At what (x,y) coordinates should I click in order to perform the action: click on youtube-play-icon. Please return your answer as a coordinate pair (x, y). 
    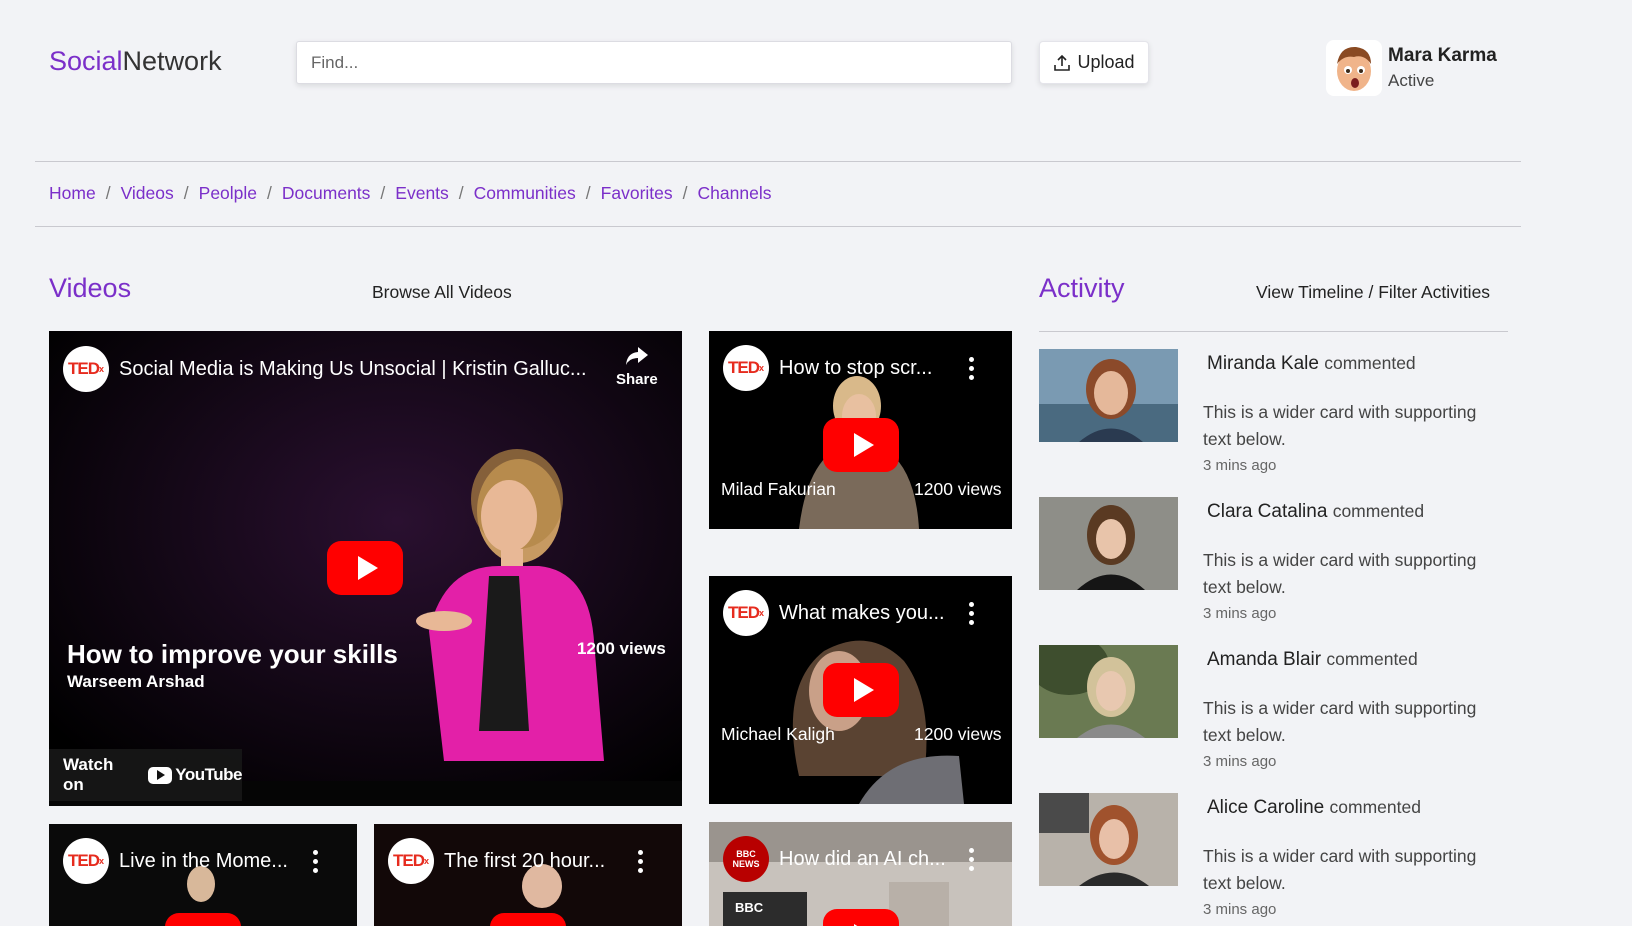
    Looking at the image, I should click on (160, 775).